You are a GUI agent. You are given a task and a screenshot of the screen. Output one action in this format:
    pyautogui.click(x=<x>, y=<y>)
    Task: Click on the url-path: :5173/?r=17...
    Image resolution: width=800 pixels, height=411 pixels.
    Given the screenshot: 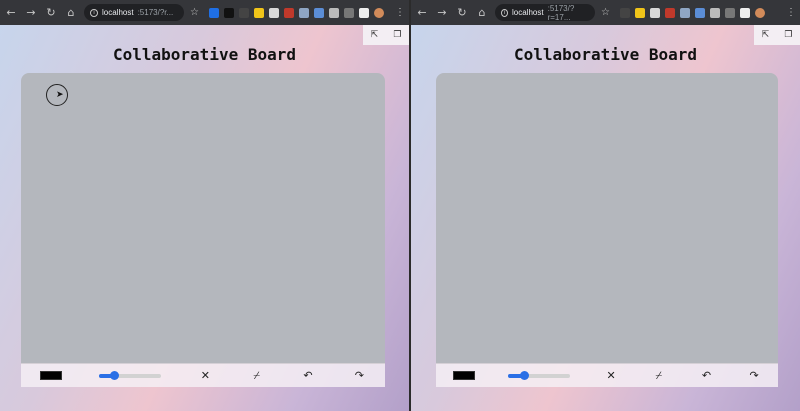 What is the action you would take?
    pyautogui.click(x=561, y=12)
    